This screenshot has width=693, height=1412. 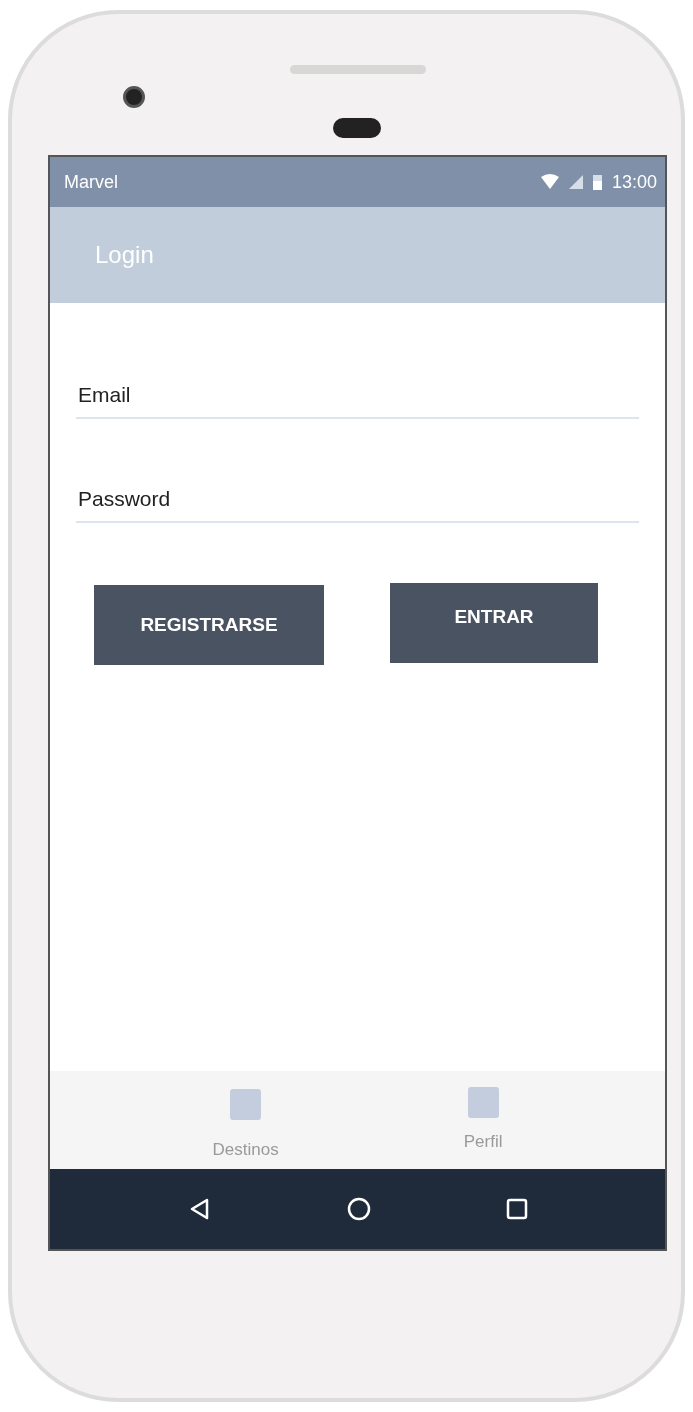 I want to click on register-button: REGISTRARSE, so click(x=209, y=625).